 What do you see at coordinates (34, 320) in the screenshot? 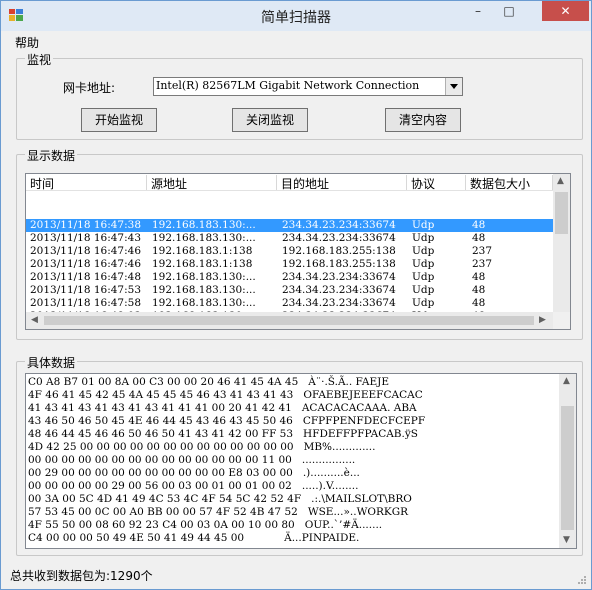
I see `scroll-left-icon: ◀` at bounding box center [34, 320].